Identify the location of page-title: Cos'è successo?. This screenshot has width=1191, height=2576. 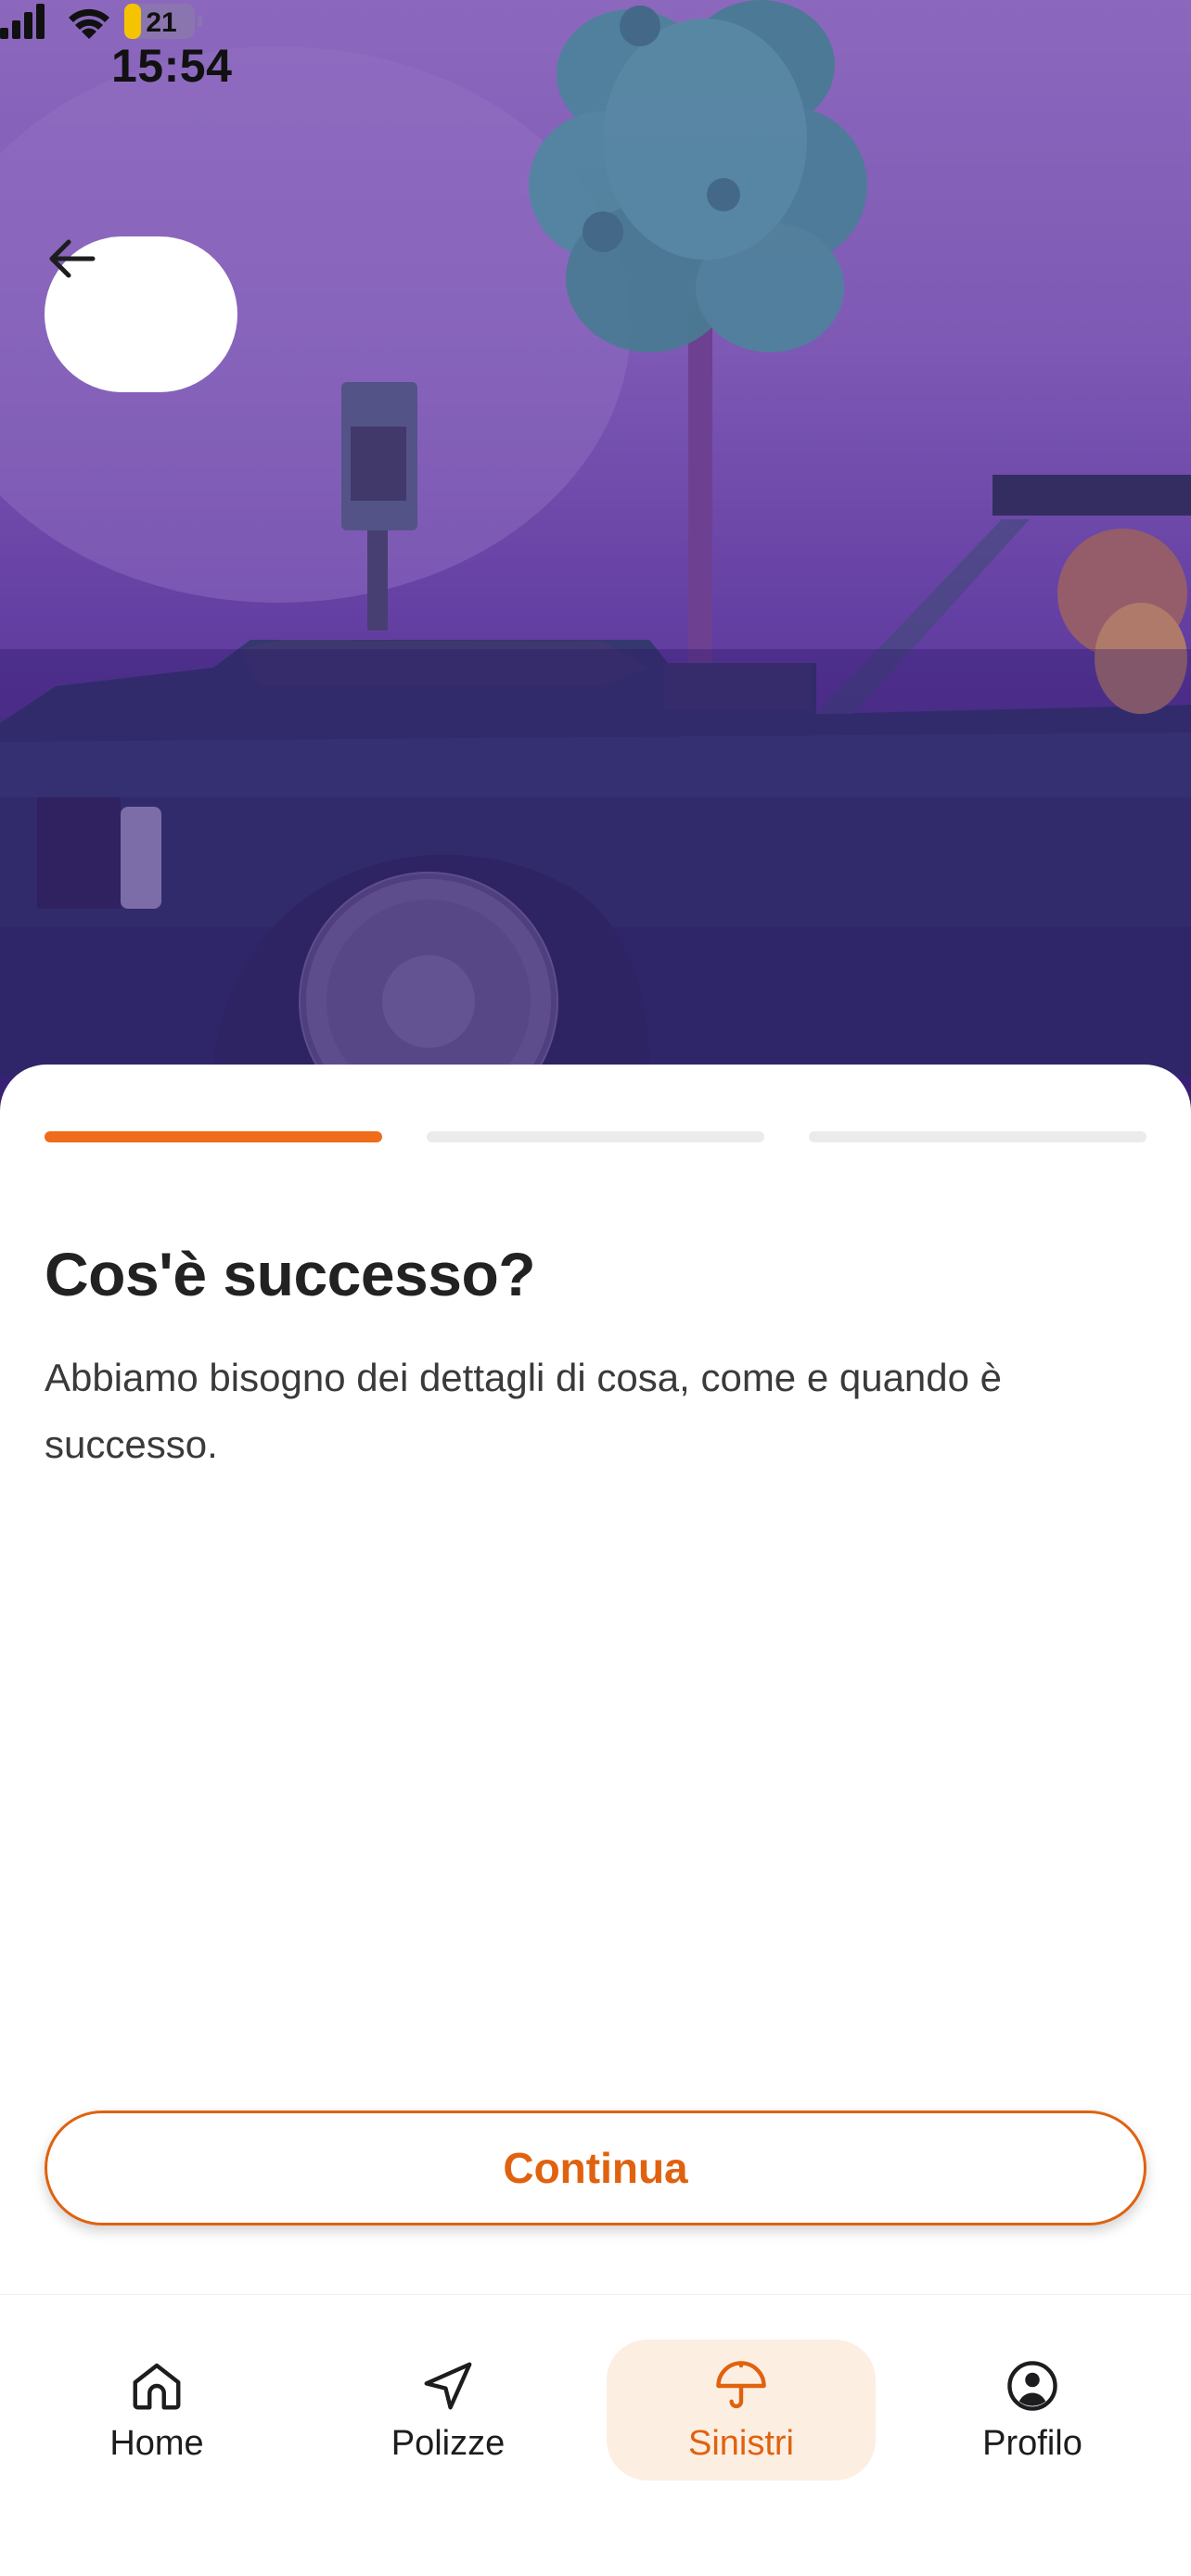
(290, 1274).